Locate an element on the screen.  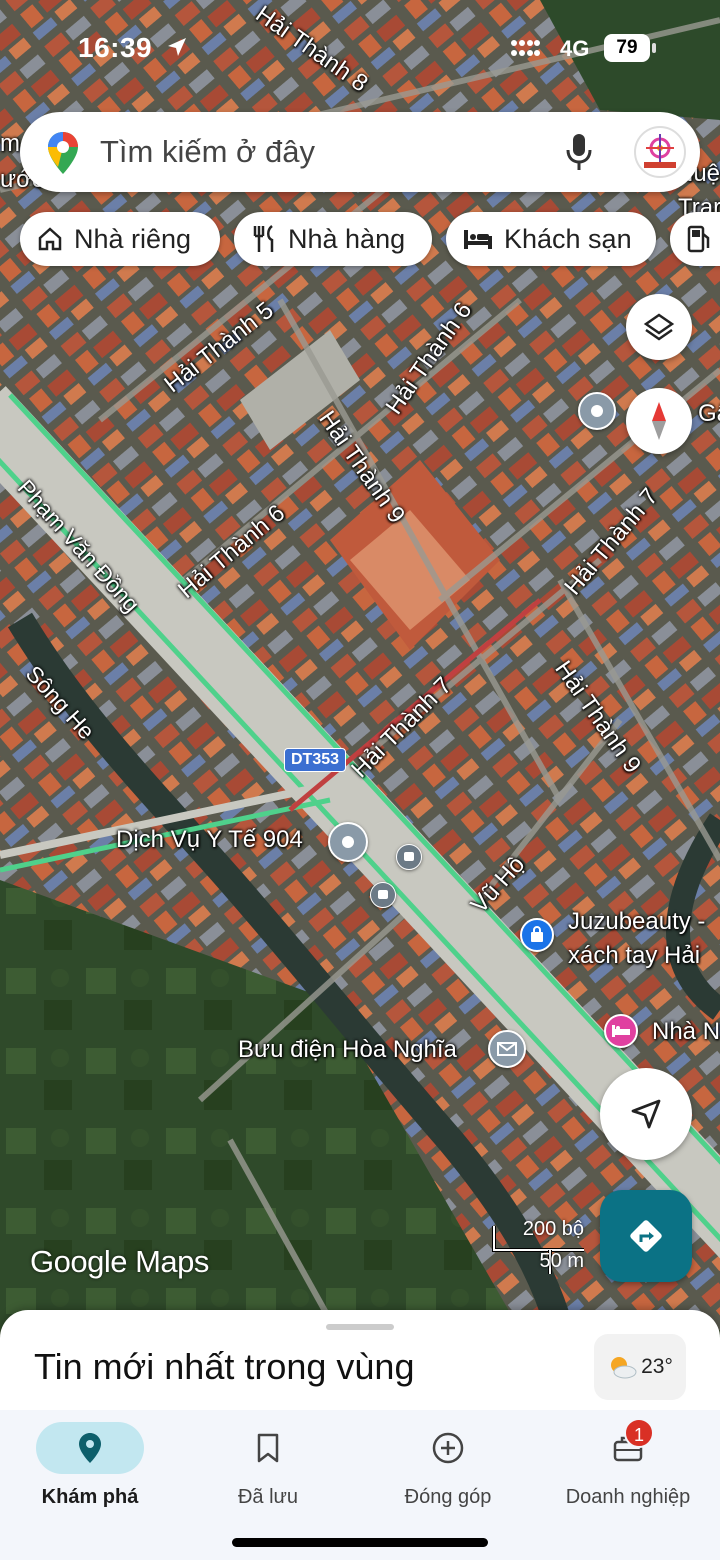
location-arrow-icon is located at coordinates (177, 47).